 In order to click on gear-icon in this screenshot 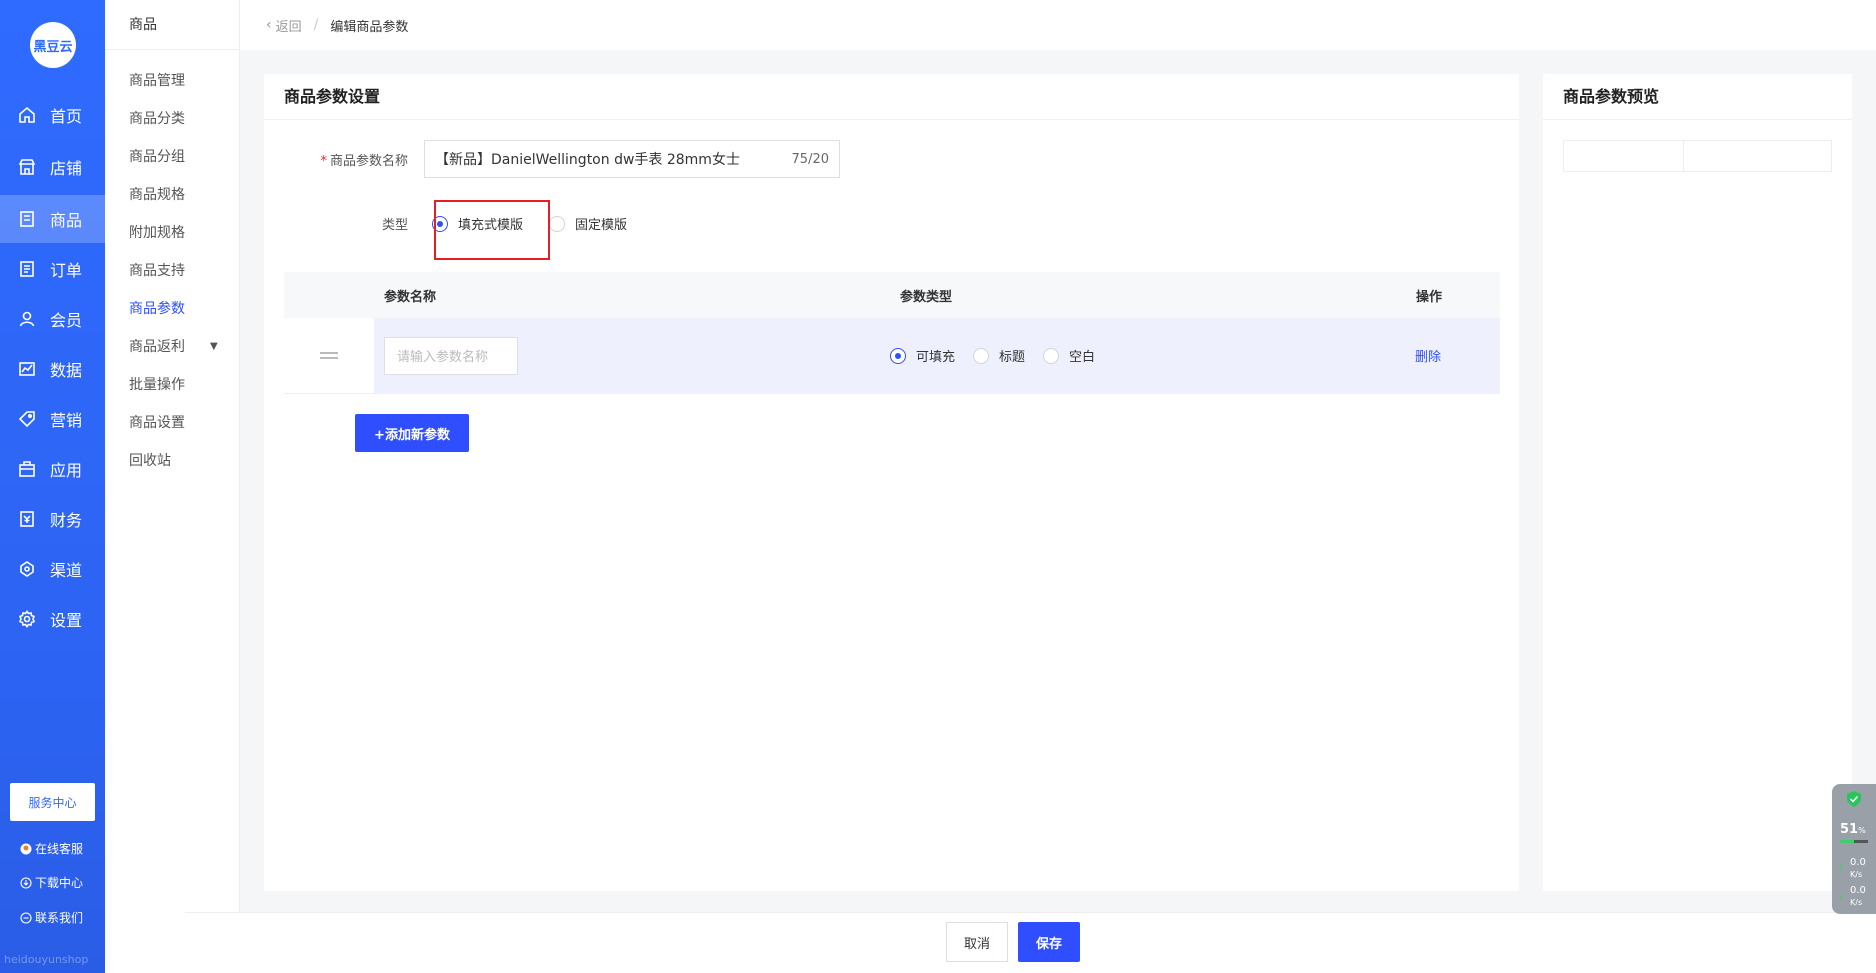, I will do `click(27, 619)`.